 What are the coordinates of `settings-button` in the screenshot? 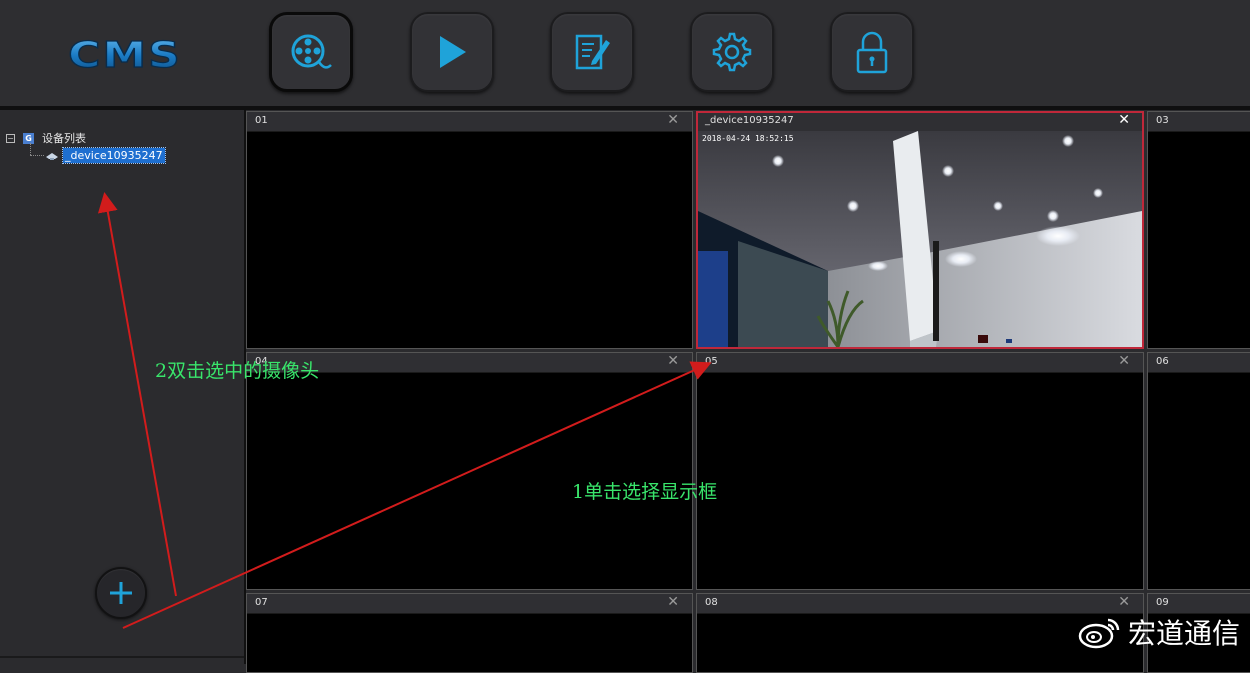 It's located at (732, 52).